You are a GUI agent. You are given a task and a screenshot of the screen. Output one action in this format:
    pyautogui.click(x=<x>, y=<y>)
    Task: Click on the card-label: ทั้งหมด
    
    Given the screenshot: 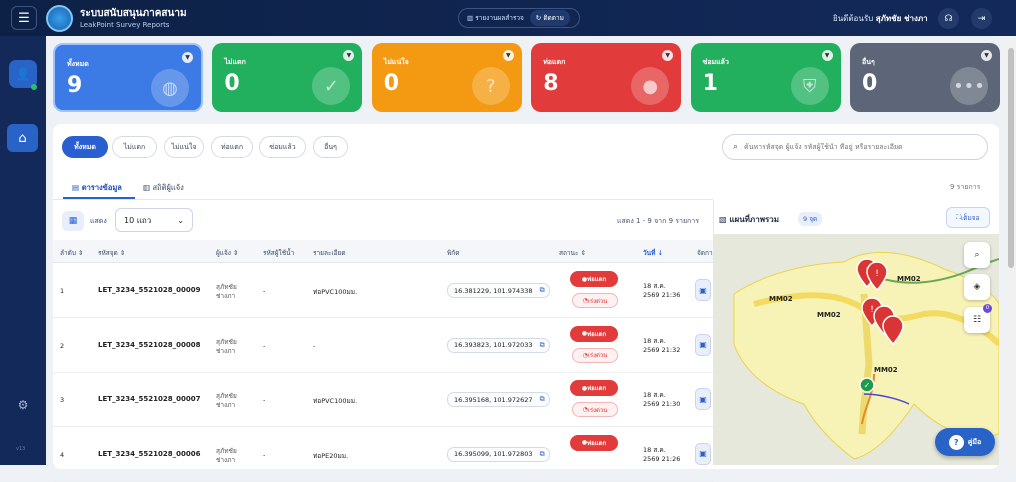 What is the action you would take?
    pyautogui.click(x=78, y=64)
    